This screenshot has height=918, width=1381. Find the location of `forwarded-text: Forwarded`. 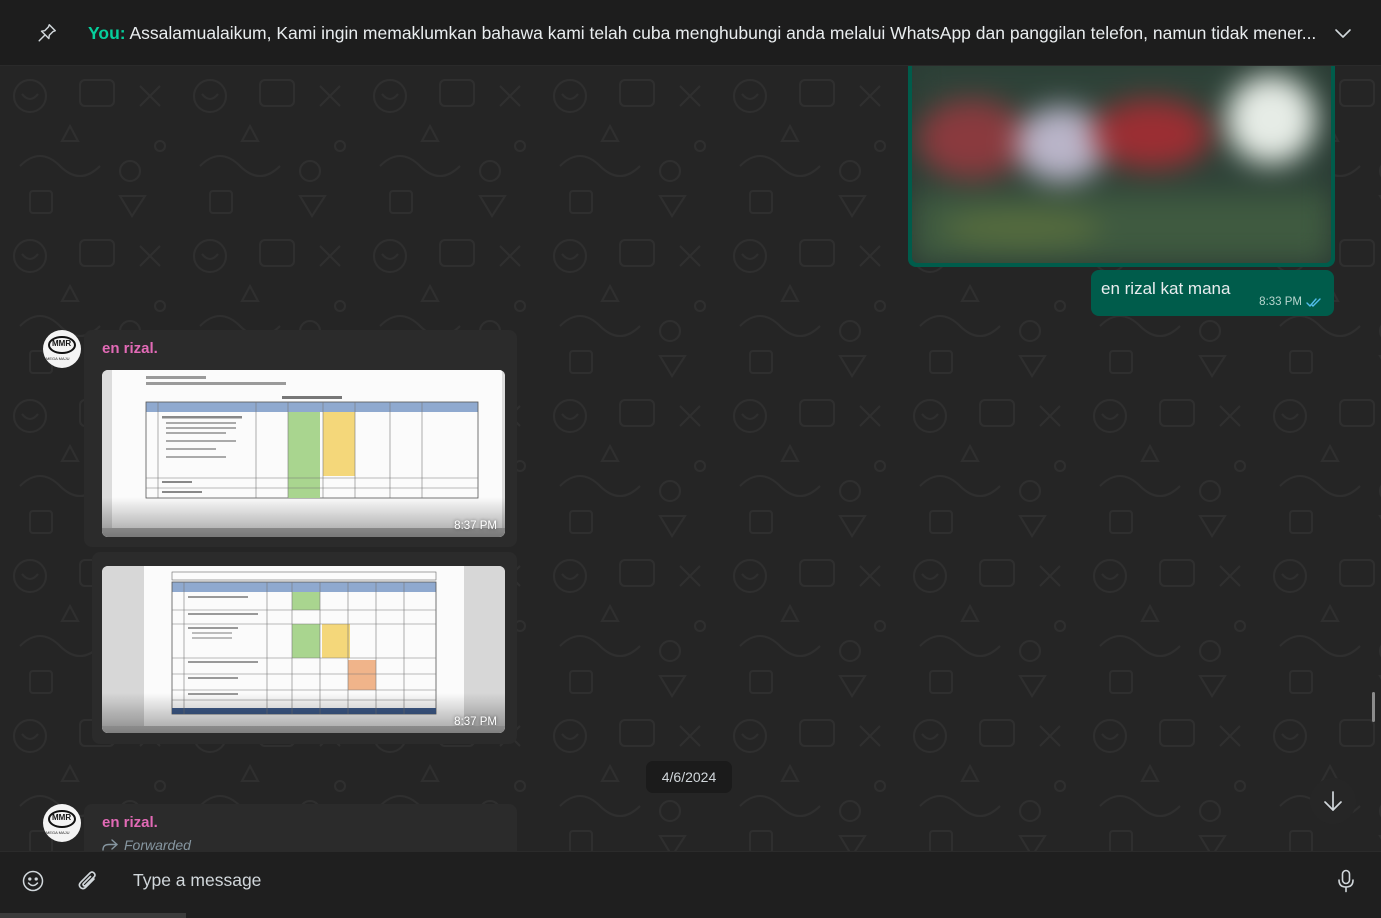

forwarded-text: Forwarded is located at coordinates (157, 844).